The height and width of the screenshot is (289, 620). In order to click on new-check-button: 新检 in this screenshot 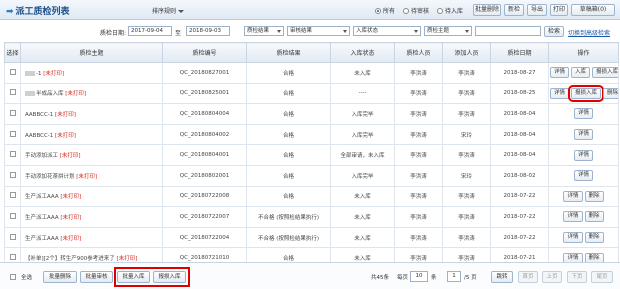, I will do `click(514, 10)`.